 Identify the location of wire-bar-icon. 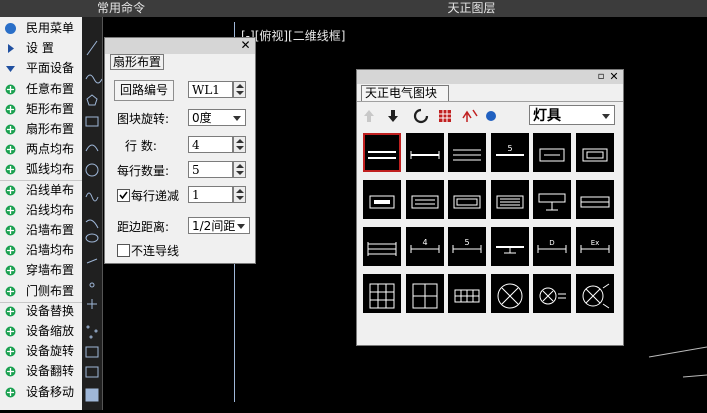
(509, 250).